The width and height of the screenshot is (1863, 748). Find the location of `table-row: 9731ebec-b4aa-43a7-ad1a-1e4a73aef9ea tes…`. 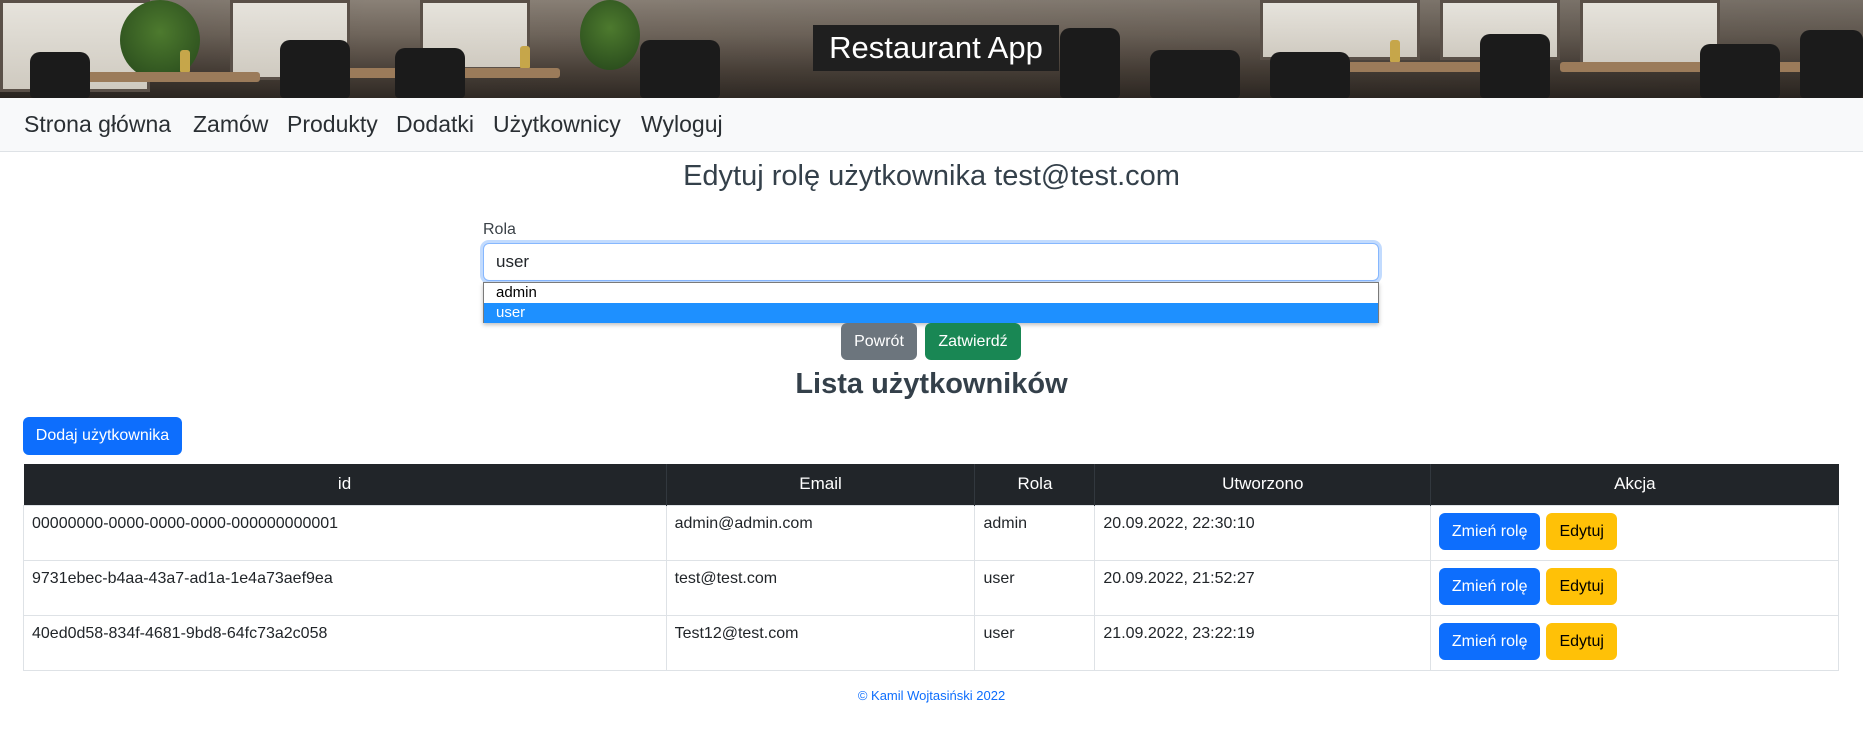

table-row: 9731ebec-b4aa-43a7-ad1a-1e4a73aef9ea tes… is located at coordinates (931, 587).